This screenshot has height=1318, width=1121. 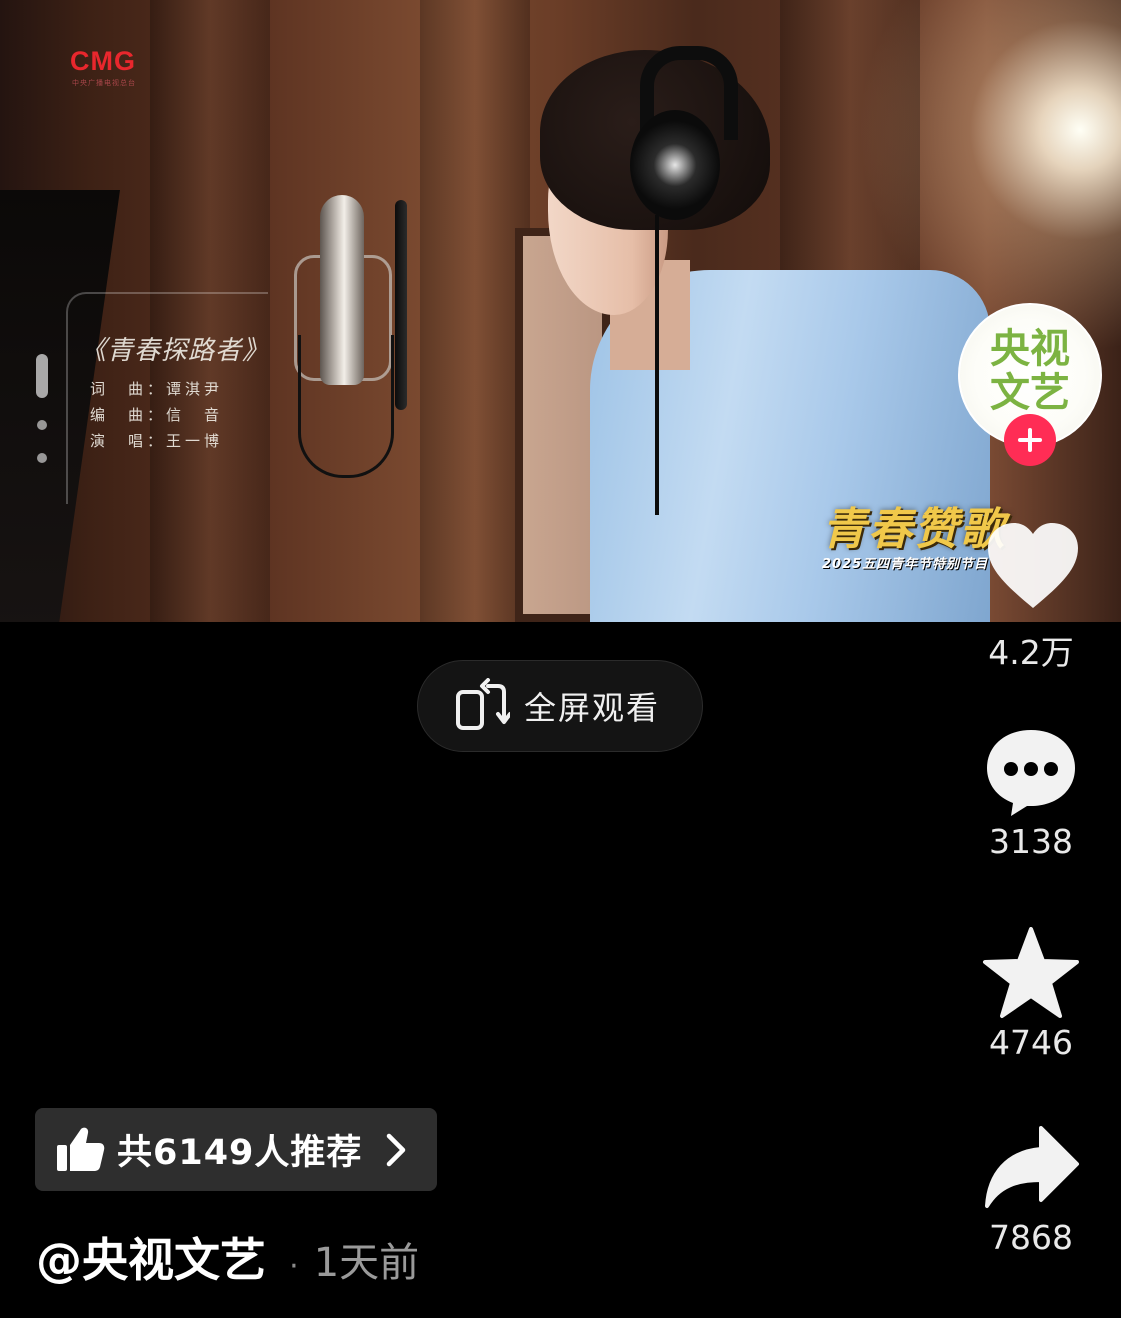 I want to click on like-button, so click(x=1033, y=566).